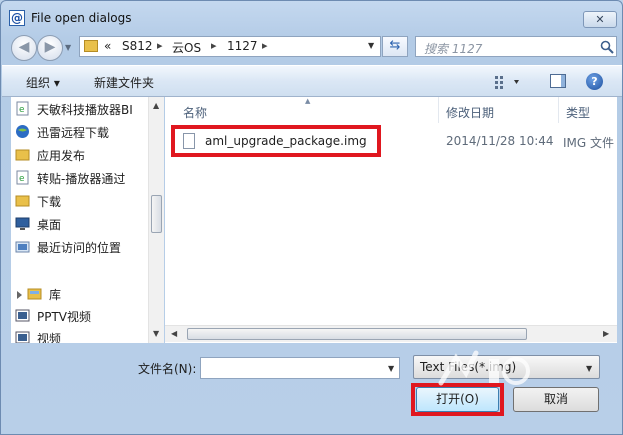  I want to click on organize-button: 组织 ▾, so click(43, 82).